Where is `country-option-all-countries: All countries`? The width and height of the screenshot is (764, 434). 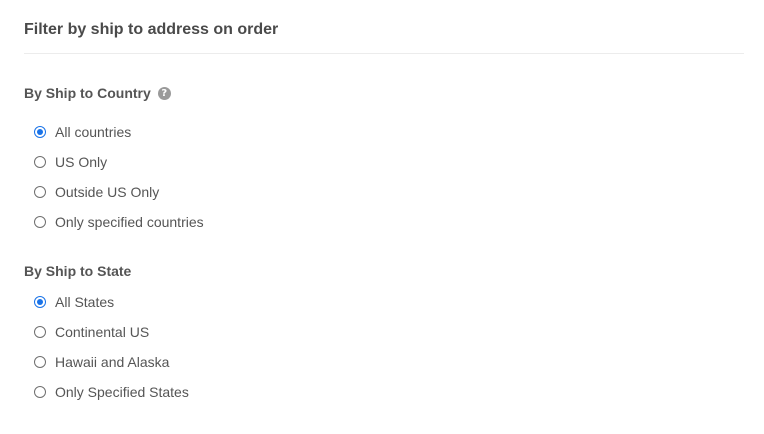 country-option-all-countries: All countries is located at coordinates (82, 132).